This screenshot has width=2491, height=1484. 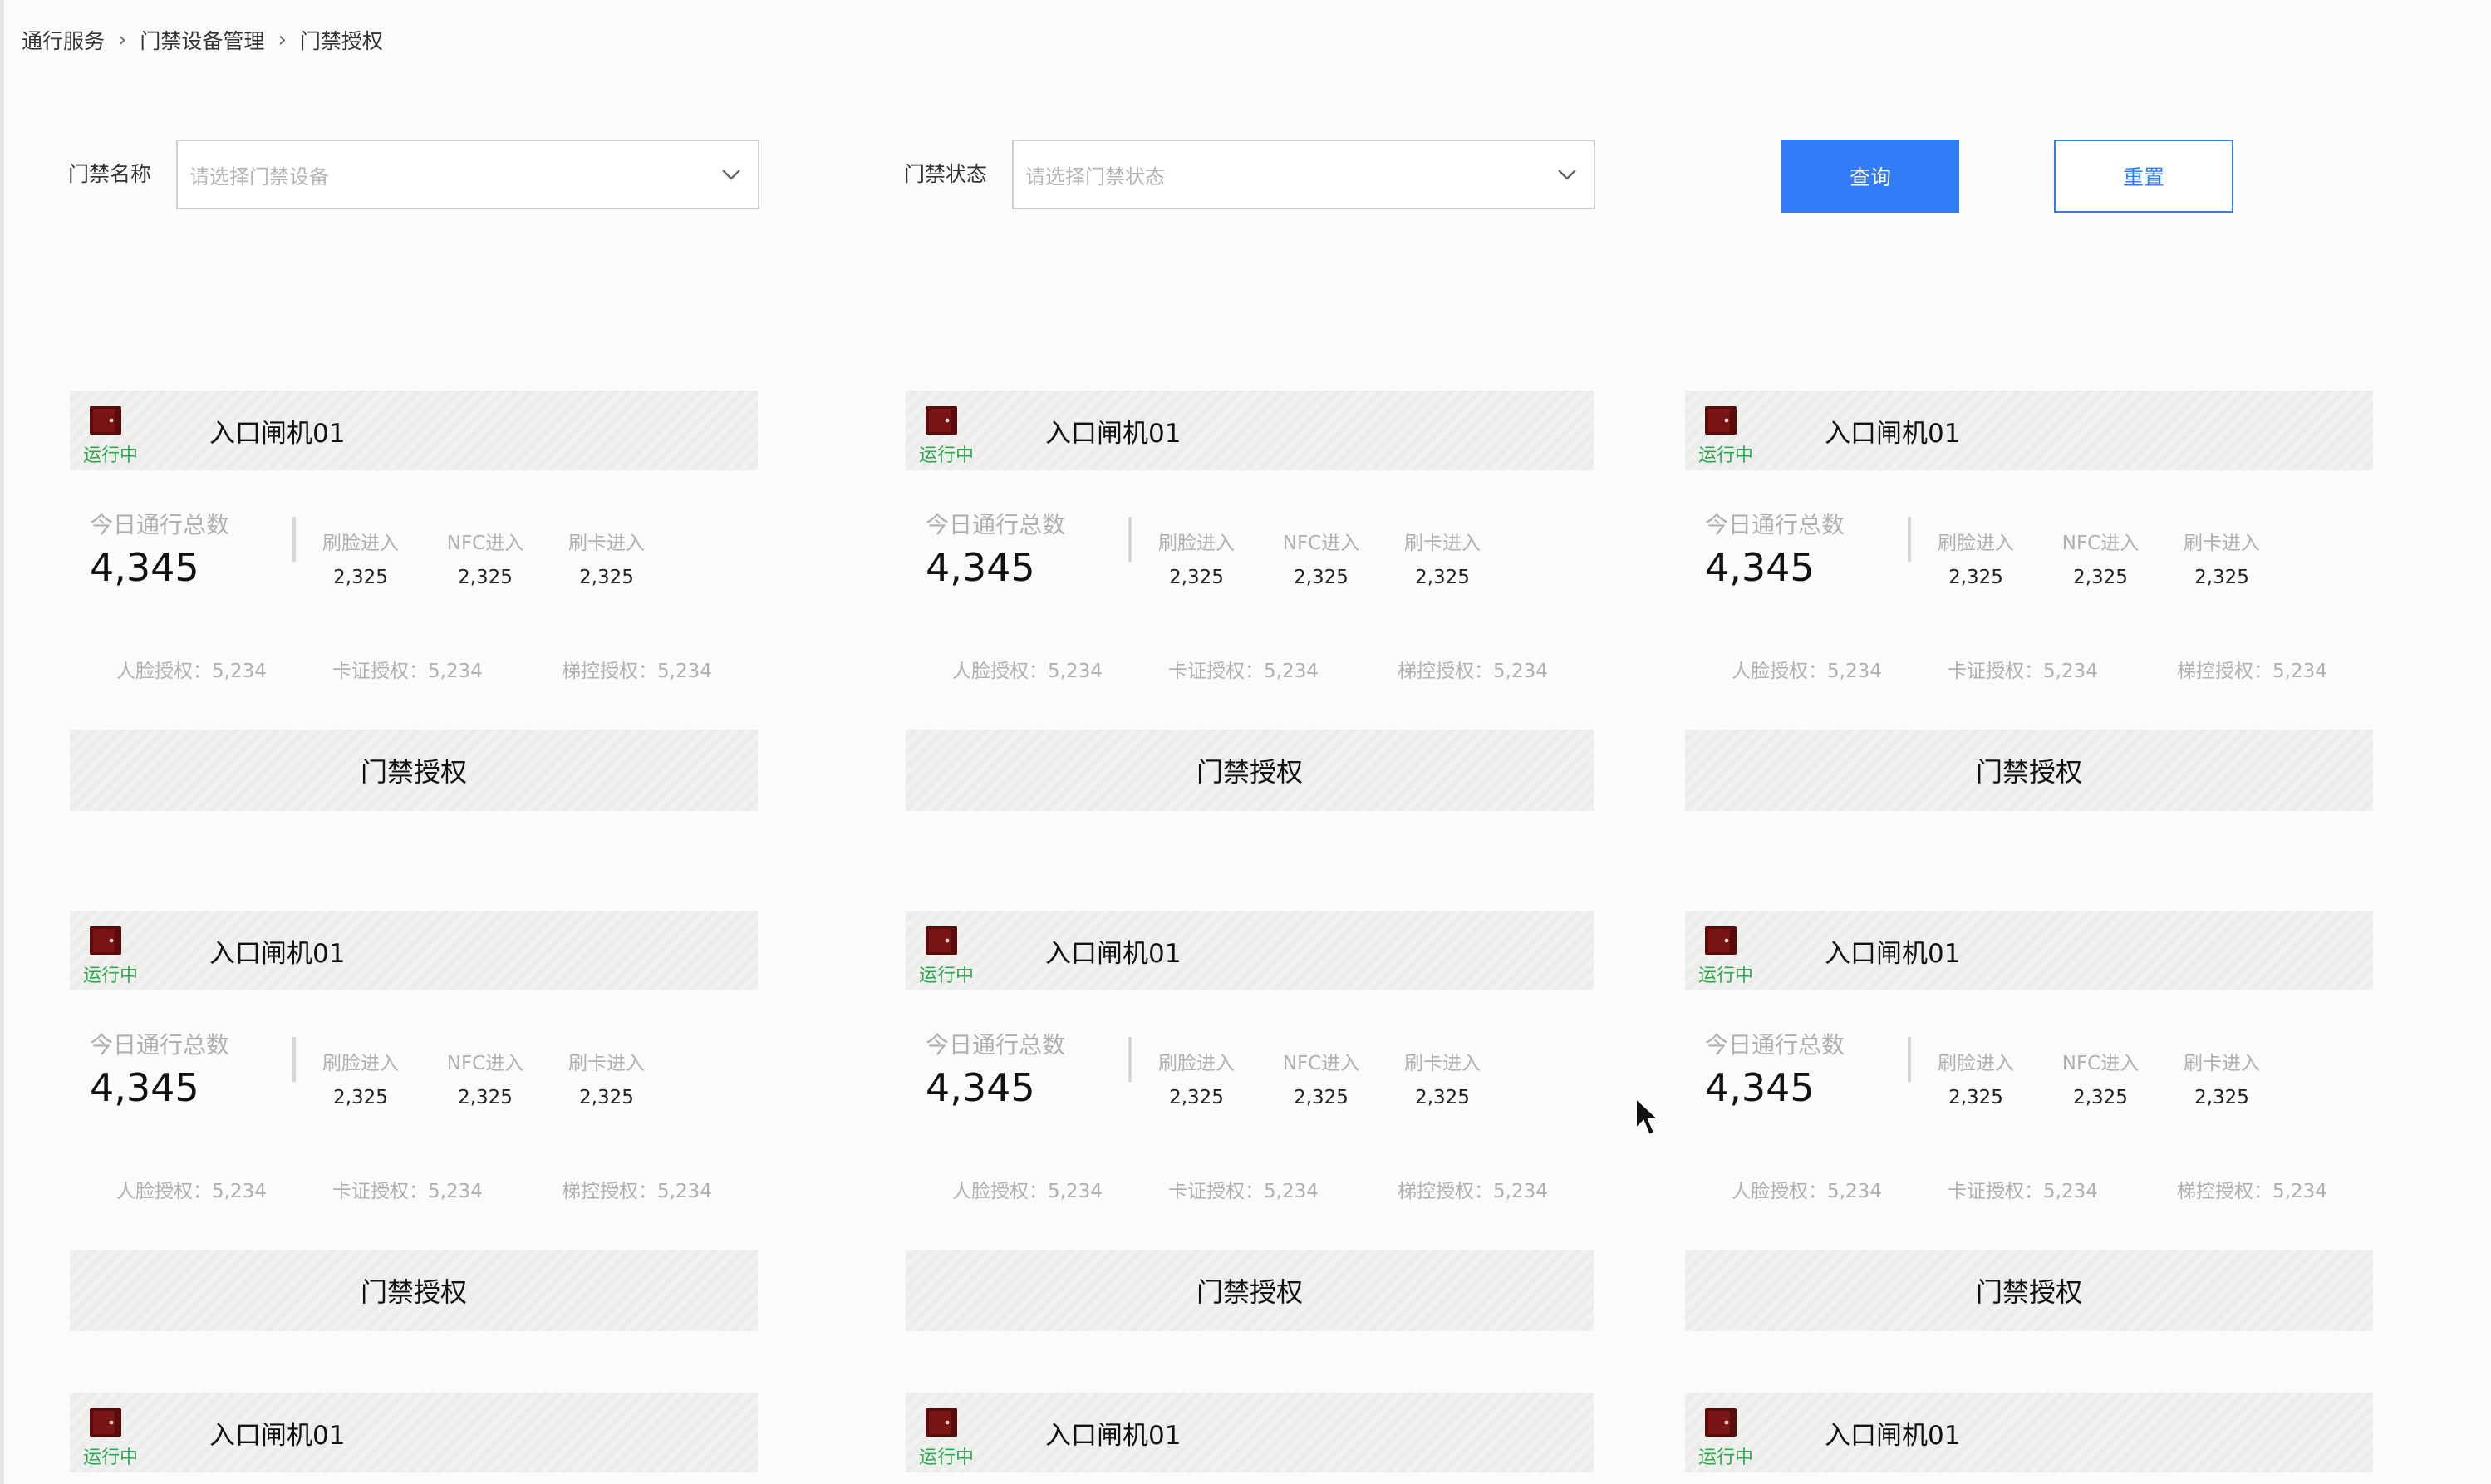 What do you see at coordinates (467, 174) in the screenshot?
I see `device-name-select: 请选择门禁设备` at bounding box center [467, 174].